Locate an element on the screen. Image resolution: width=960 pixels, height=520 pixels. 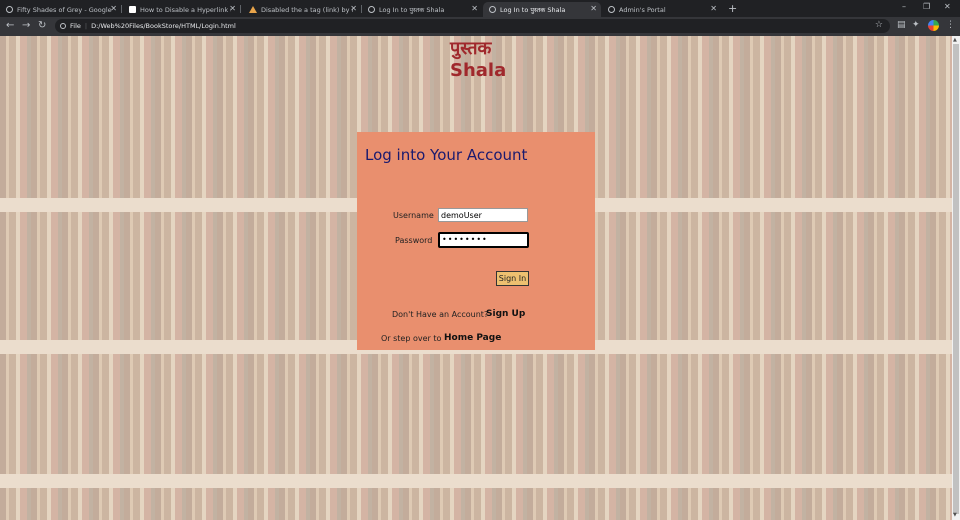
login-title: Log into Your Account is located at coordinates (446, 155).